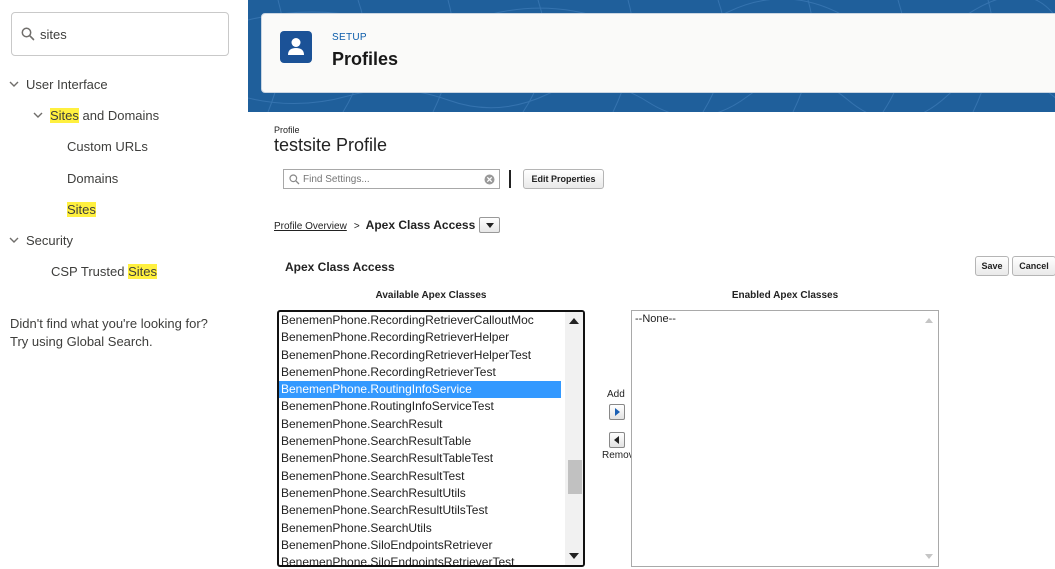 This screenshot has height=569, width=1055. Describe the element at coordinates (616, 394) in the screenshot. I see `add-label: Add` at that location.